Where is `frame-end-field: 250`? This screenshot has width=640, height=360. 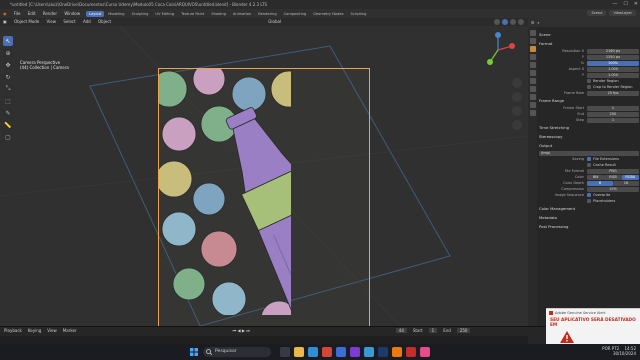
frame-end-field: 250 is located at coordinates (613, 114).